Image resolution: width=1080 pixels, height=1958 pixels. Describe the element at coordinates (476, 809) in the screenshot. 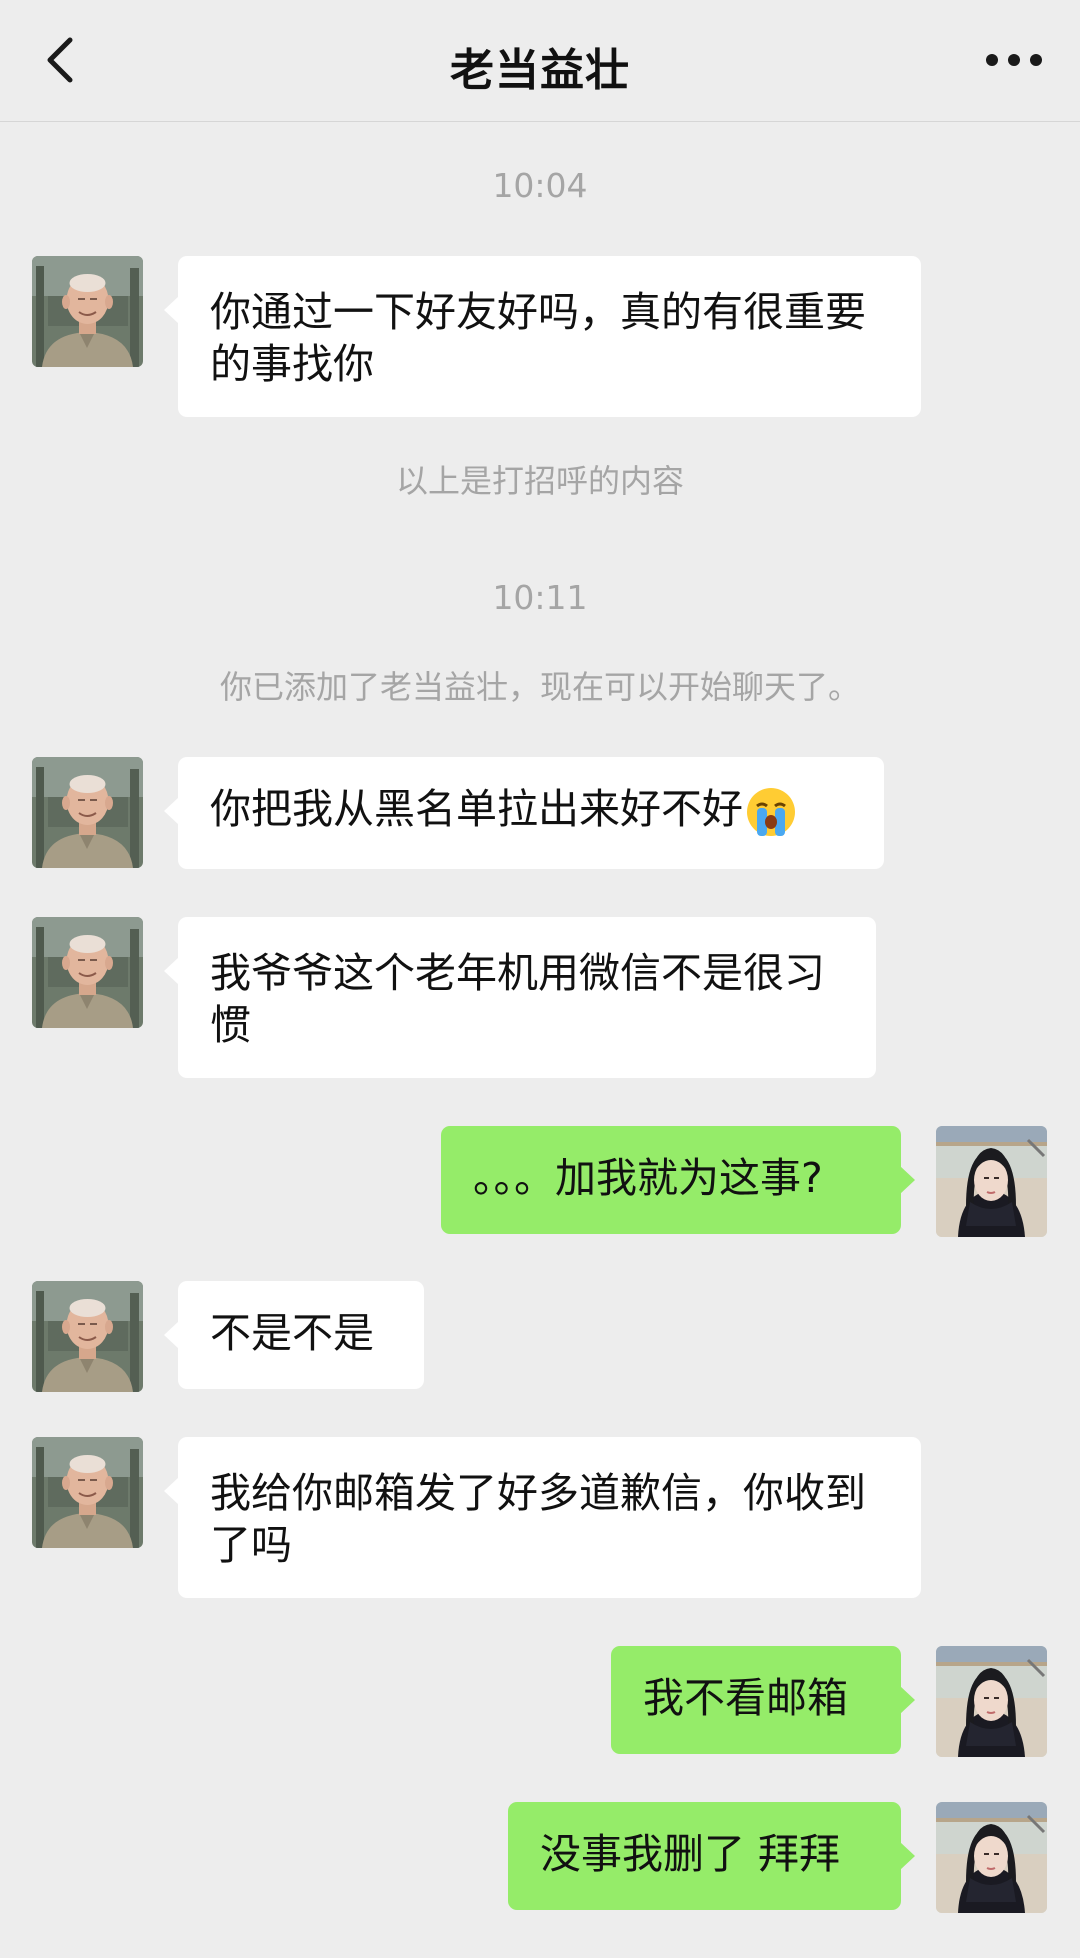

I see `message-text: 你把我从黑名单拉出来好不好` at that location.